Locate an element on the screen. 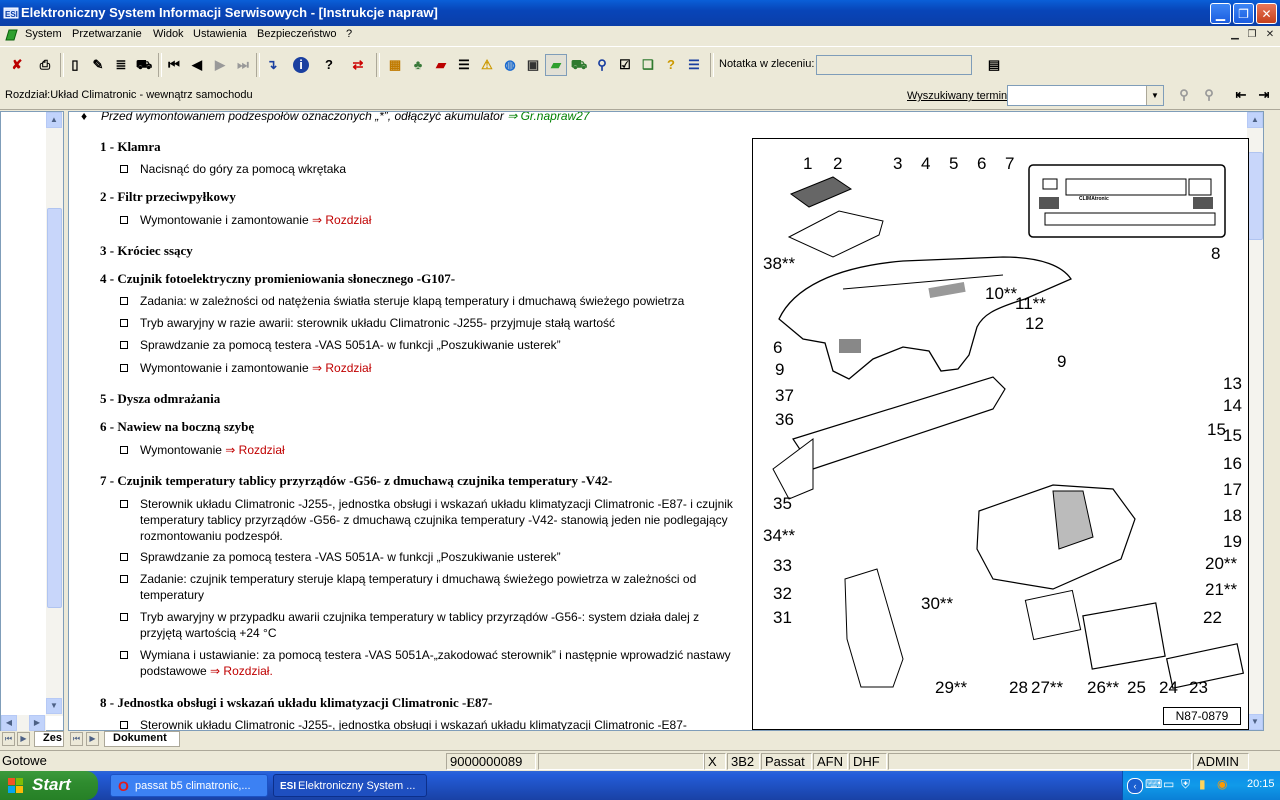 Image resolution: width=1280 pixels, height=800 pixels. nav-vertical-scrollbar: ▲ ▼ is located at coordinates (54, 414).